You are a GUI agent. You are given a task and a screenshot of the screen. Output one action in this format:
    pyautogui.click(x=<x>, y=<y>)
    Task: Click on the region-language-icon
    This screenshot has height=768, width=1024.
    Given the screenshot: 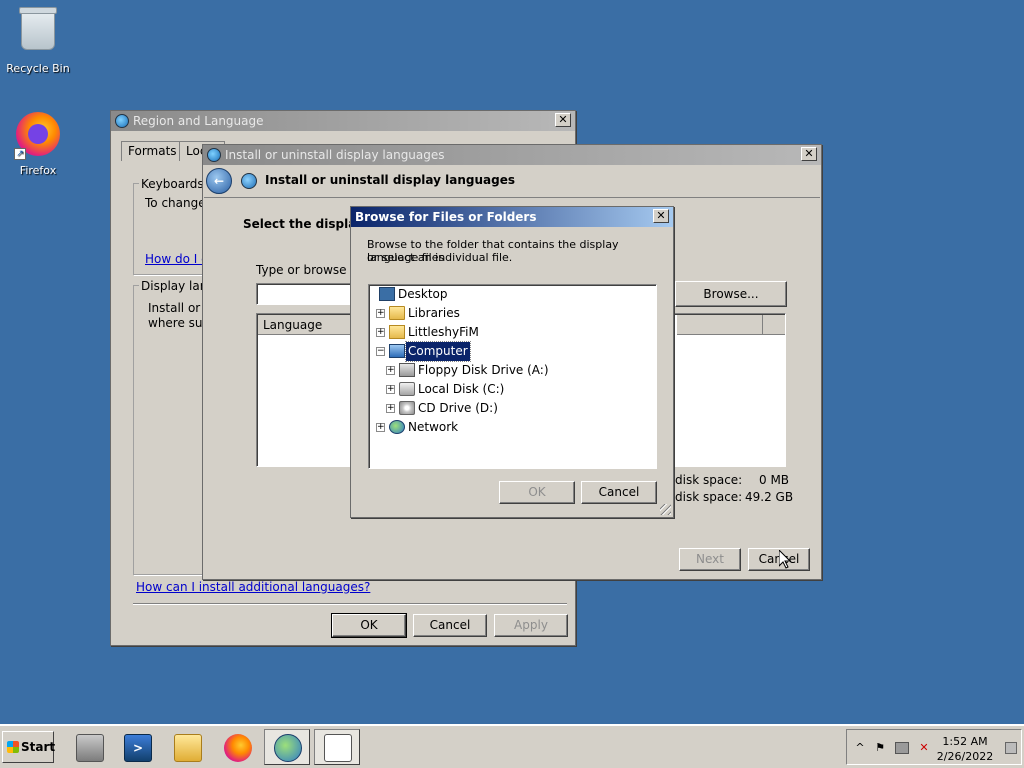 What is the action you would take?
    pyautogui.click(x=288, y=748)
    